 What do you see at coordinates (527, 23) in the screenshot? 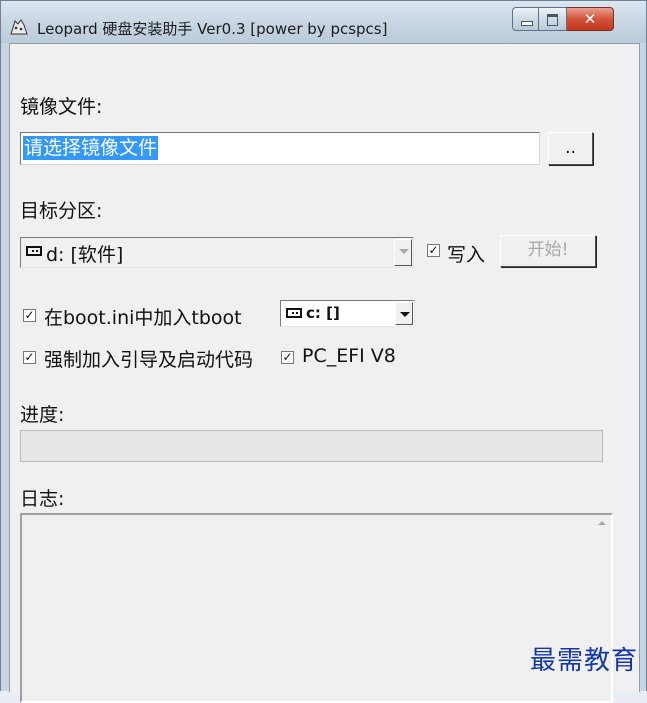
I see `minimize-icon` at bounding box center [527, 23].